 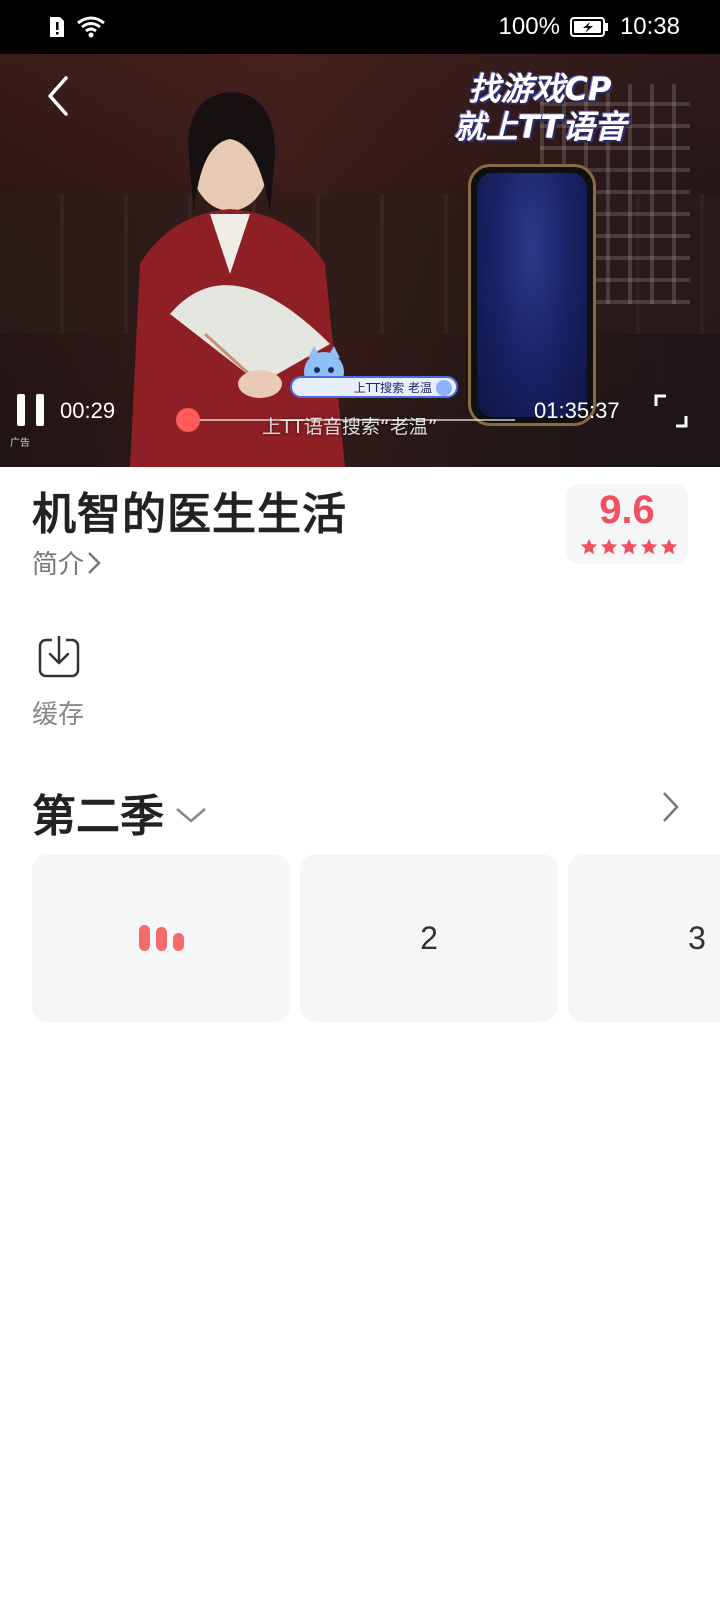 I want to click on season-more-chevron-icon, so click(x=670, y=807).